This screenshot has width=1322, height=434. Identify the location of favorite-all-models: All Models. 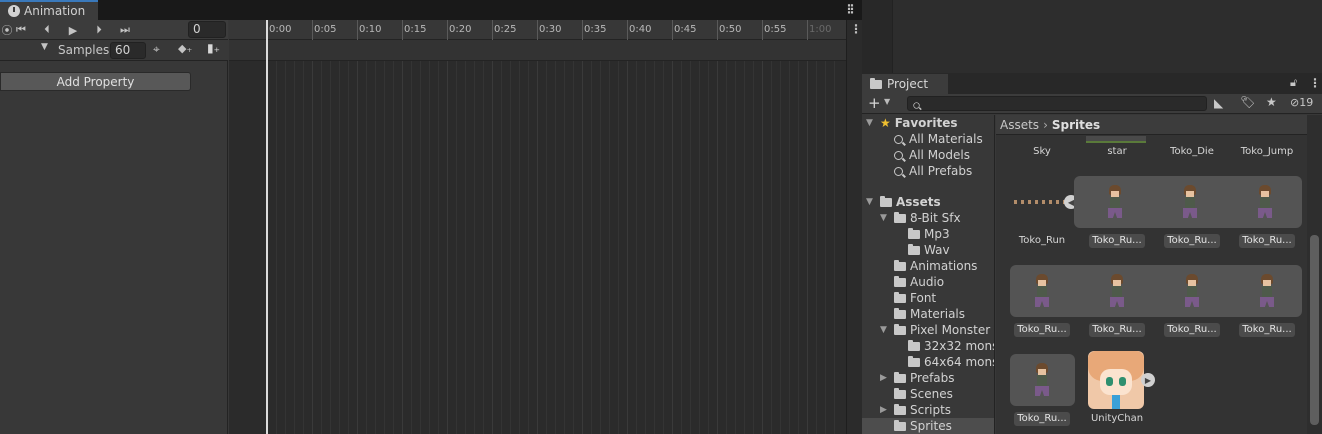
(932, 155).